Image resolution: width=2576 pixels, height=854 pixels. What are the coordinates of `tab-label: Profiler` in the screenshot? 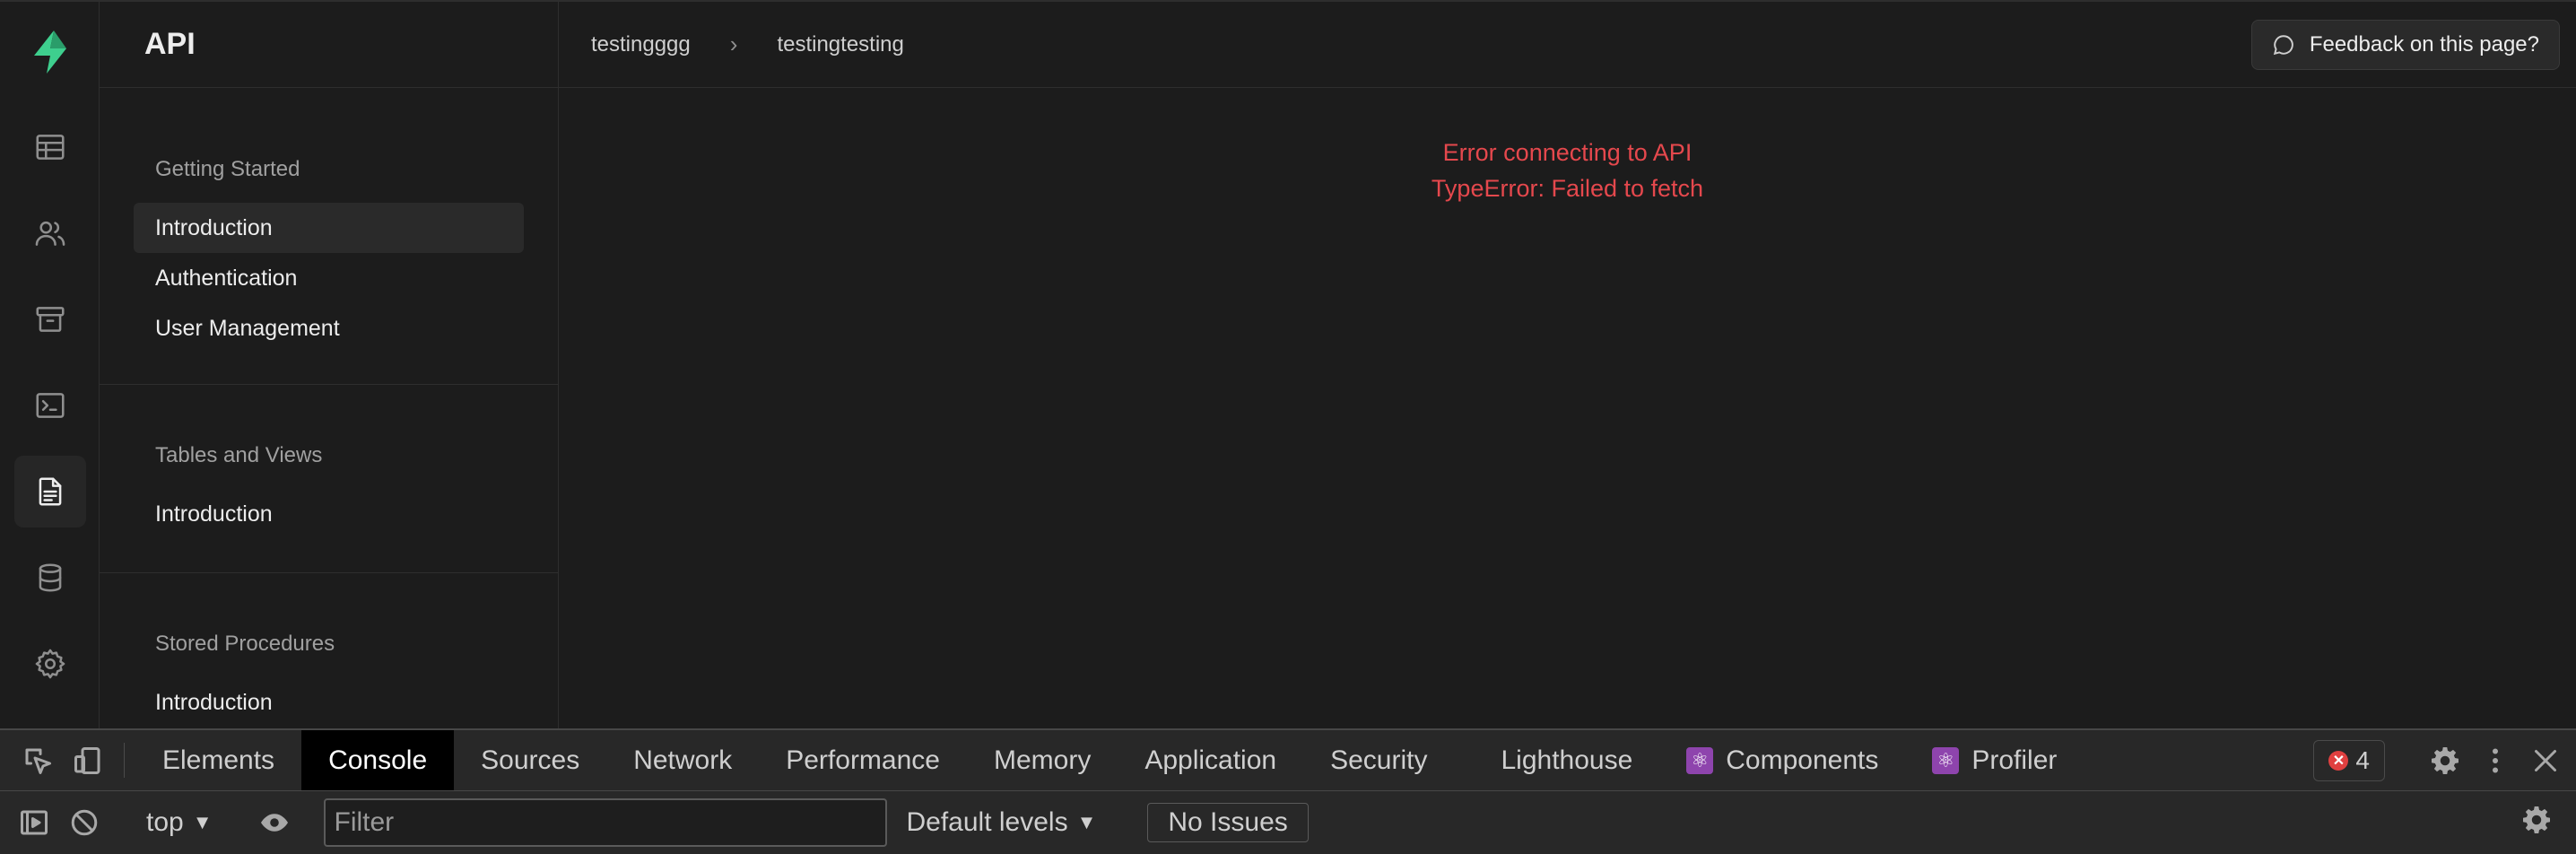 It's located at (2014, 760).